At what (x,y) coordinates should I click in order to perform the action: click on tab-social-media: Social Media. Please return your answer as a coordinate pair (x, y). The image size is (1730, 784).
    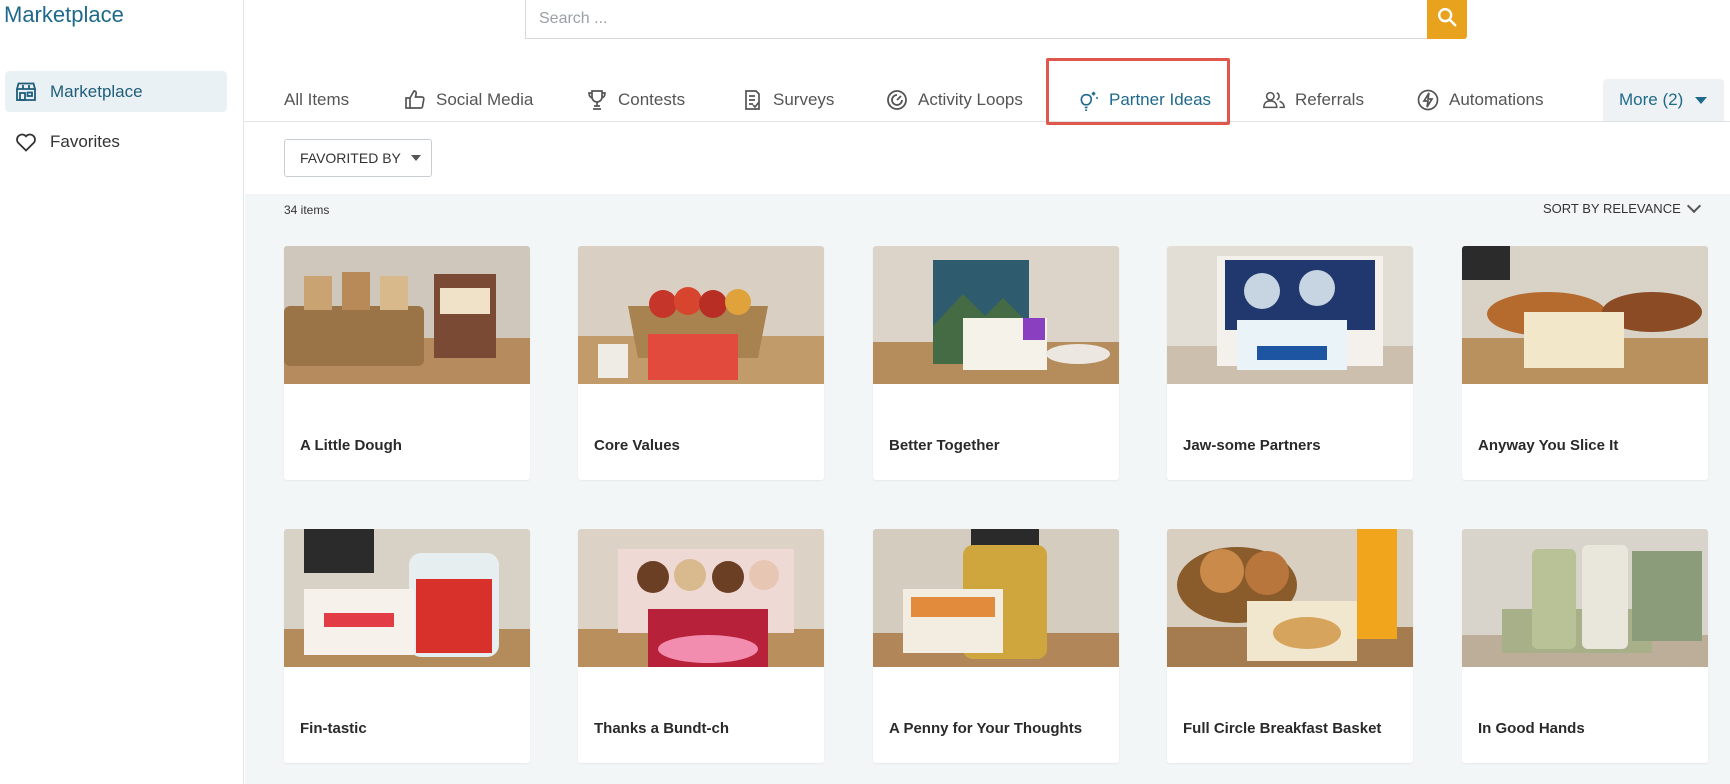
    Looking at the image, I should click on (468, 100).